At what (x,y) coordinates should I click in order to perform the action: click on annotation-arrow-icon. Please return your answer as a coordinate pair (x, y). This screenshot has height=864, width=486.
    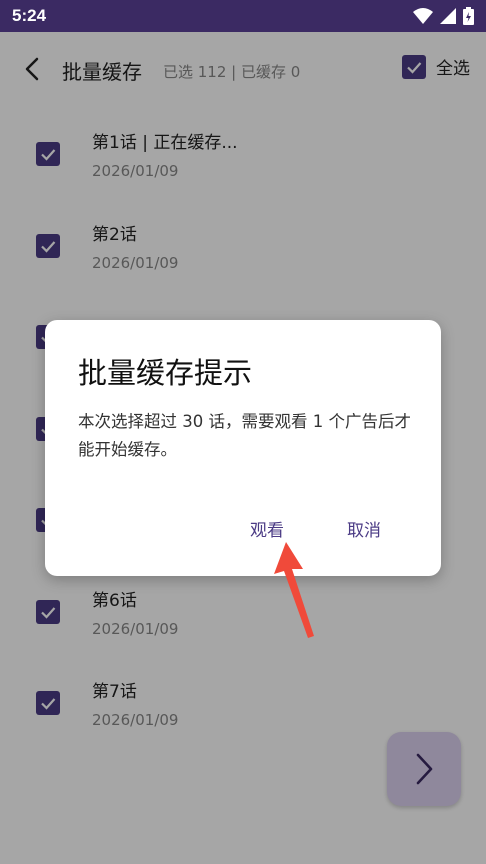
    Looking at the image, I should click on (294, 590).